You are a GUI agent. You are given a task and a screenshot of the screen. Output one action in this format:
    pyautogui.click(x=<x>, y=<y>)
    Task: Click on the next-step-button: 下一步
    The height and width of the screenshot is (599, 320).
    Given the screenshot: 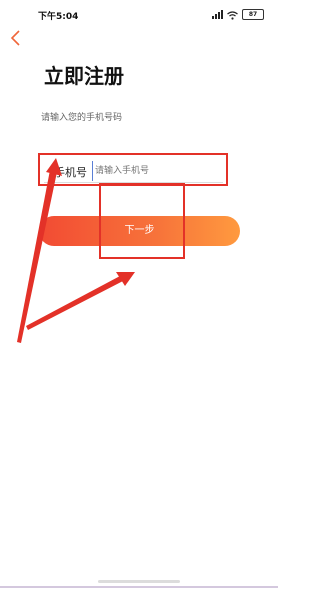 What is the action you would take?
    pyautogui.click(x=139, y=231)
    